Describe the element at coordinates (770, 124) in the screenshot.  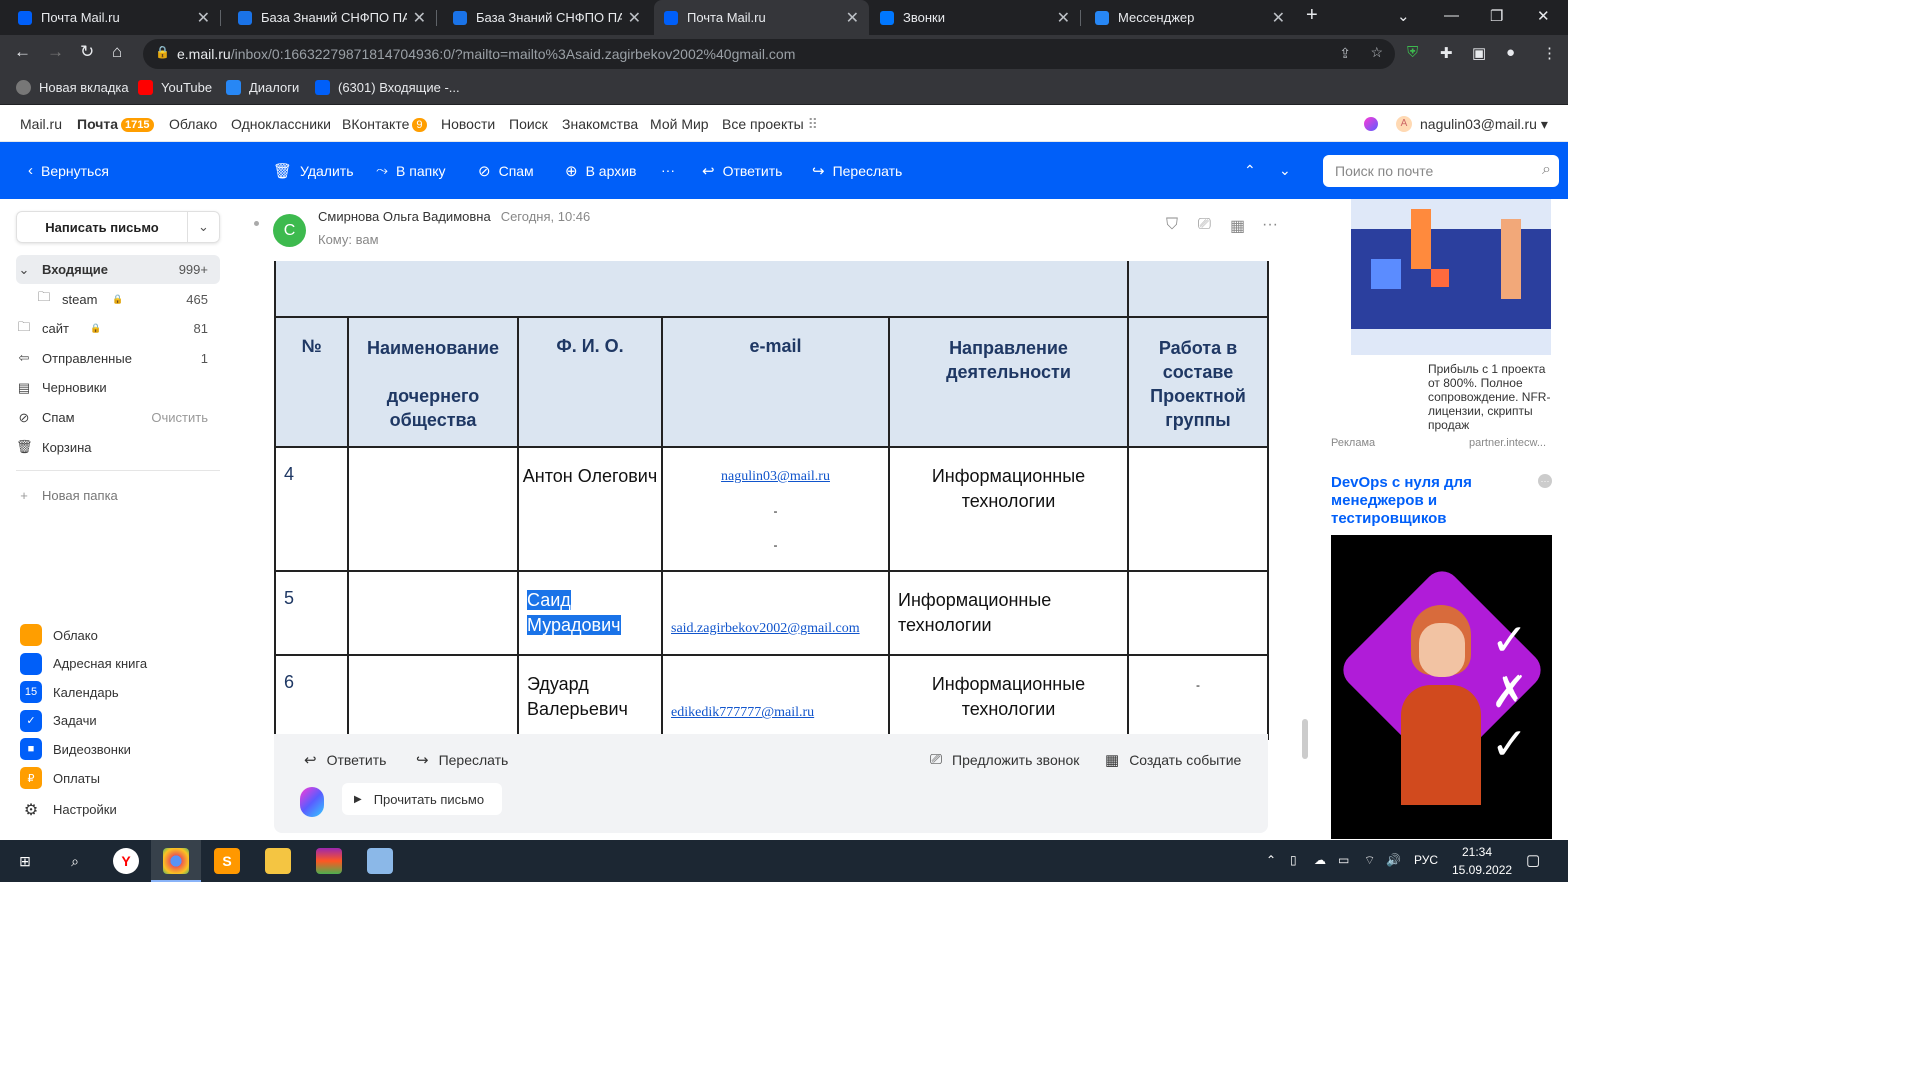
I see `portal-projects: Все проекты ⠿` at that location.